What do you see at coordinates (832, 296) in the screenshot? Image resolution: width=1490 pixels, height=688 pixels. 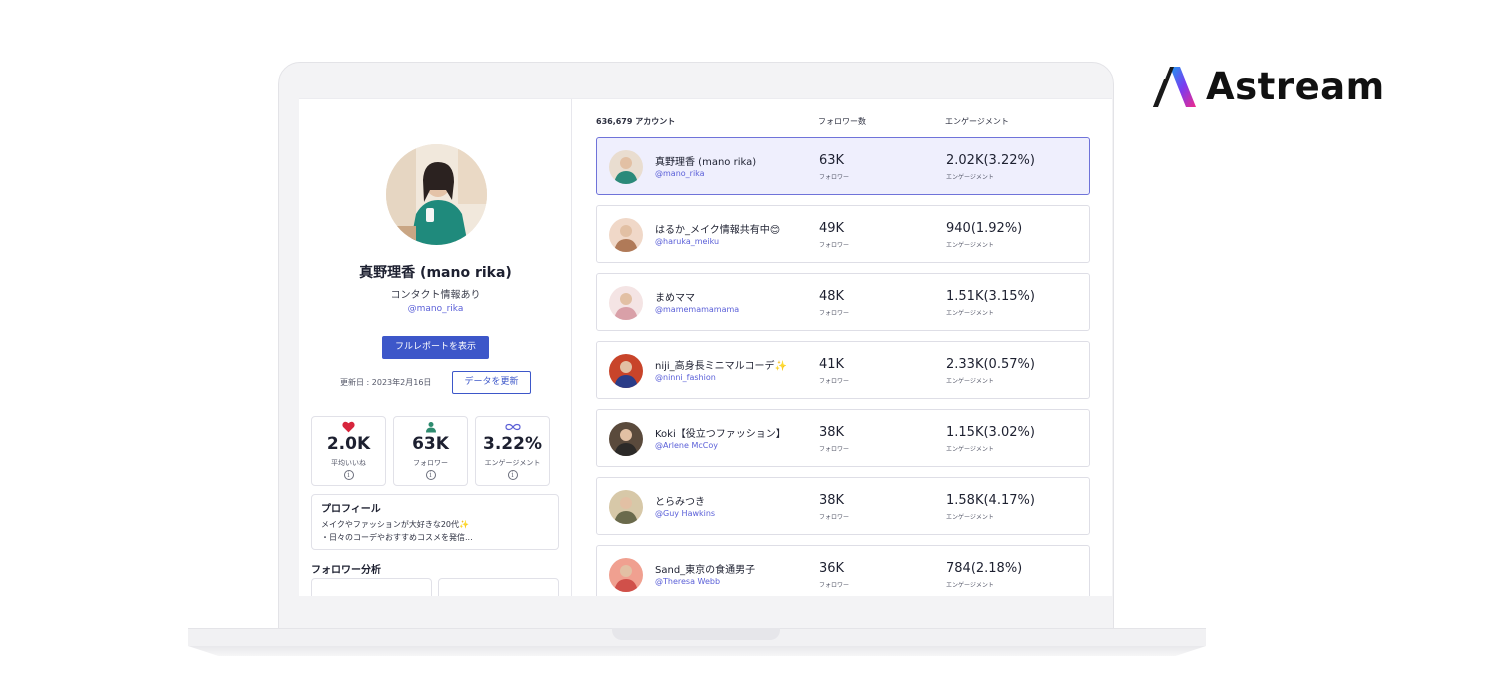 I see `follower-count: 48K` at bounding box center [832, 296].